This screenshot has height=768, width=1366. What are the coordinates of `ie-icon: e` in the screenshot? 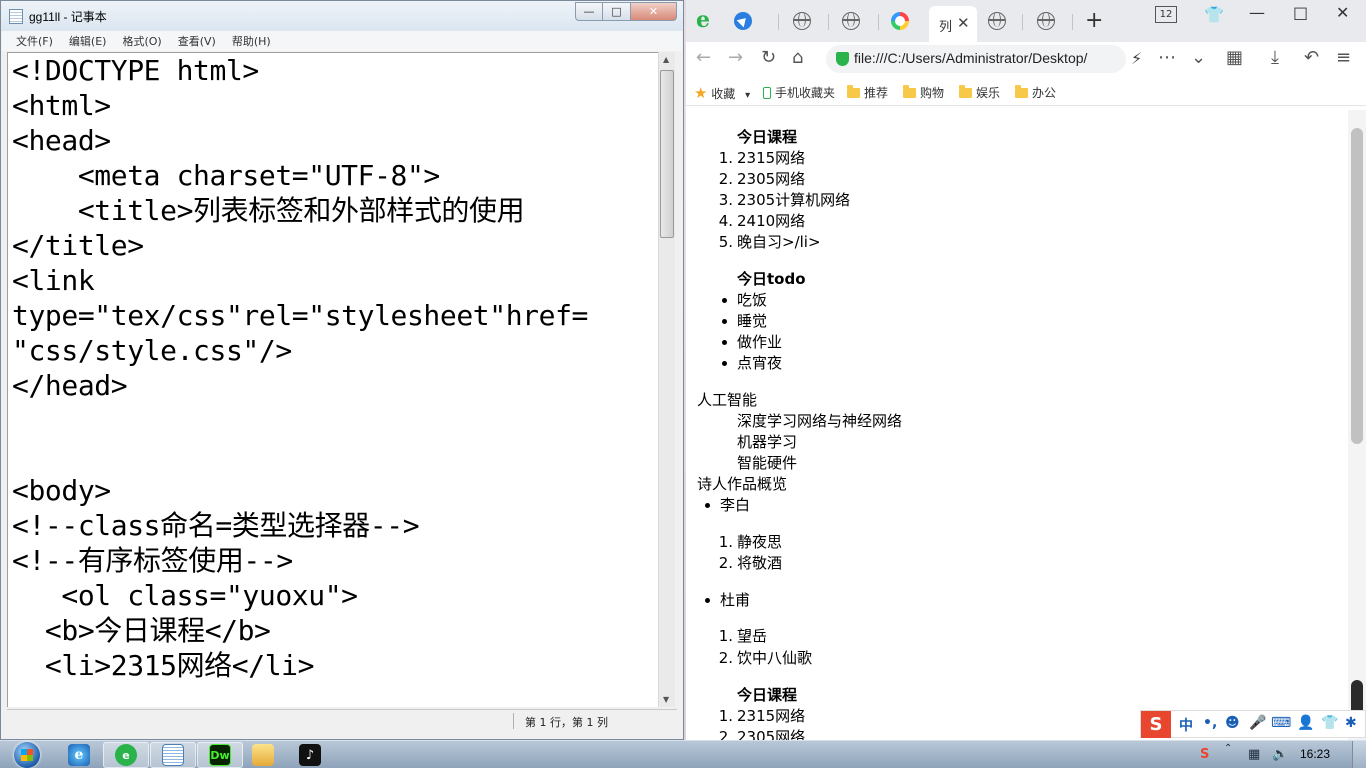 It's located at (79, 755).